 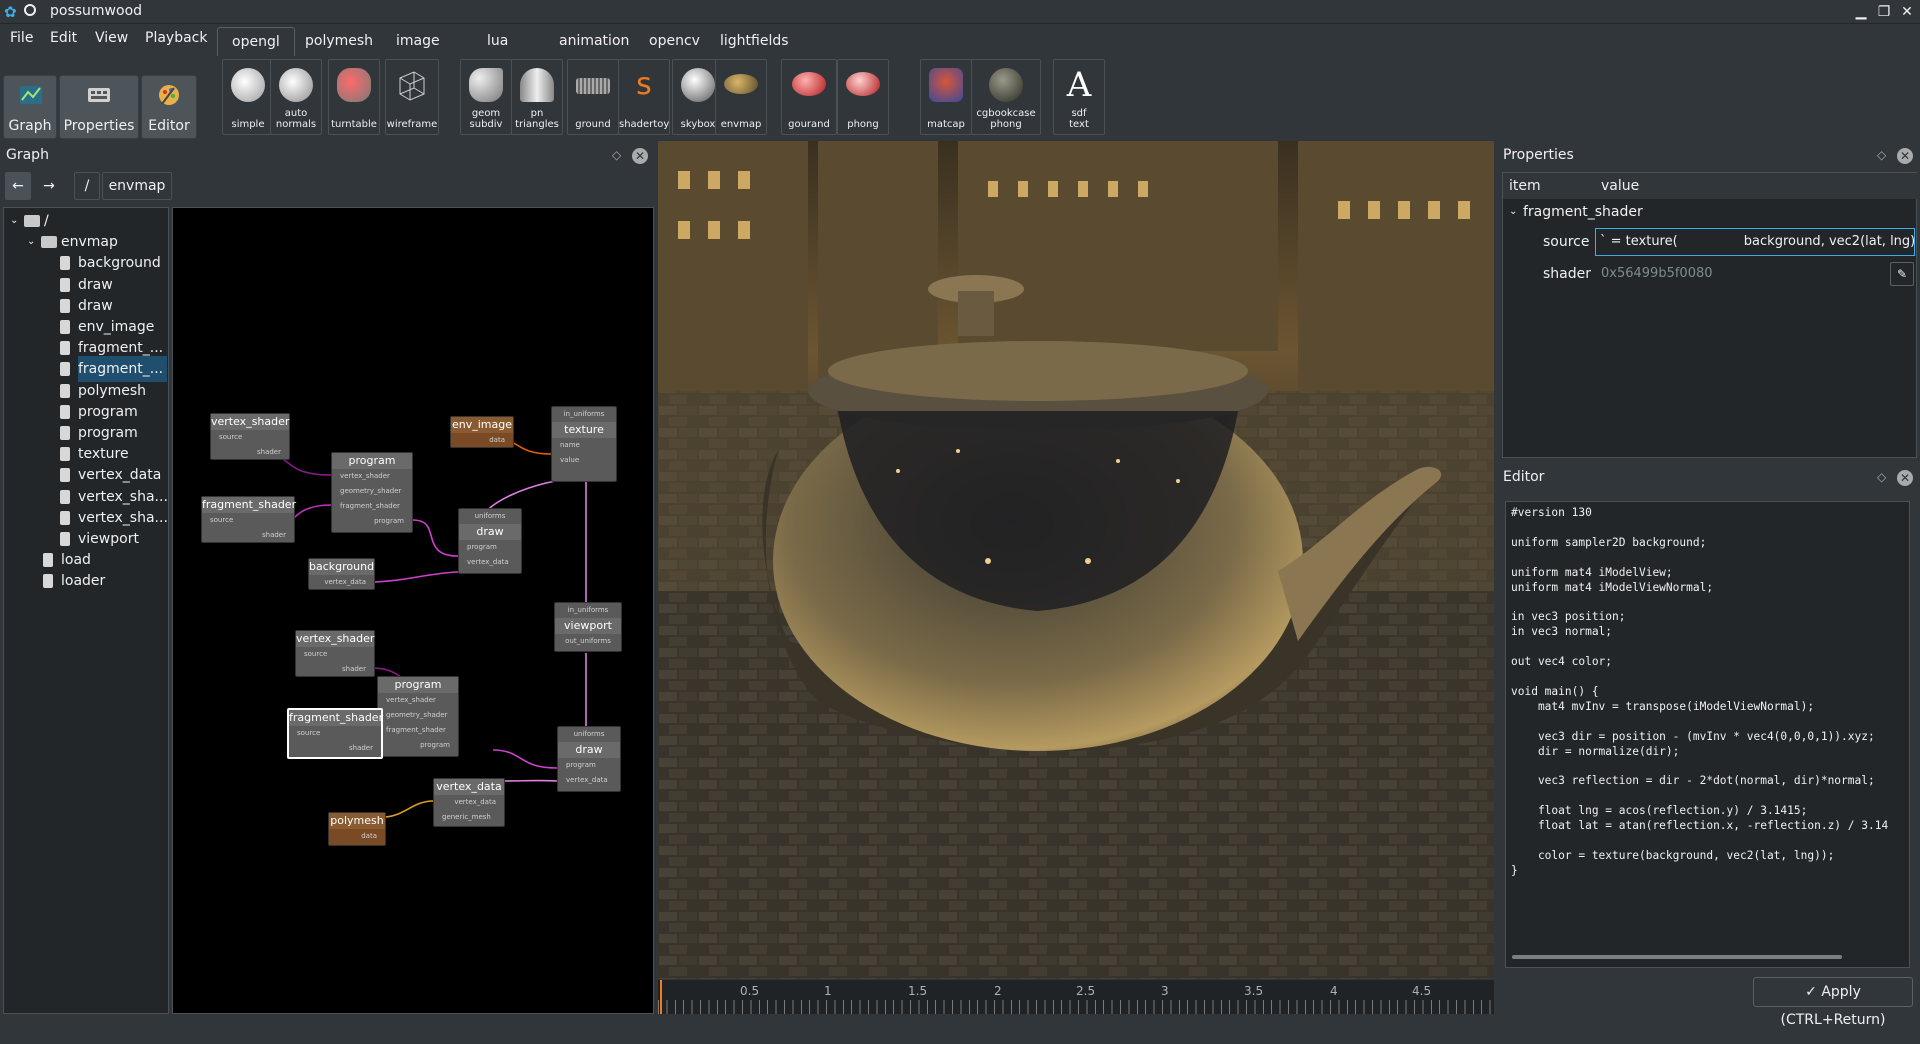 I want to click on letter-a-icon: A, so click(x=1079, y=85).